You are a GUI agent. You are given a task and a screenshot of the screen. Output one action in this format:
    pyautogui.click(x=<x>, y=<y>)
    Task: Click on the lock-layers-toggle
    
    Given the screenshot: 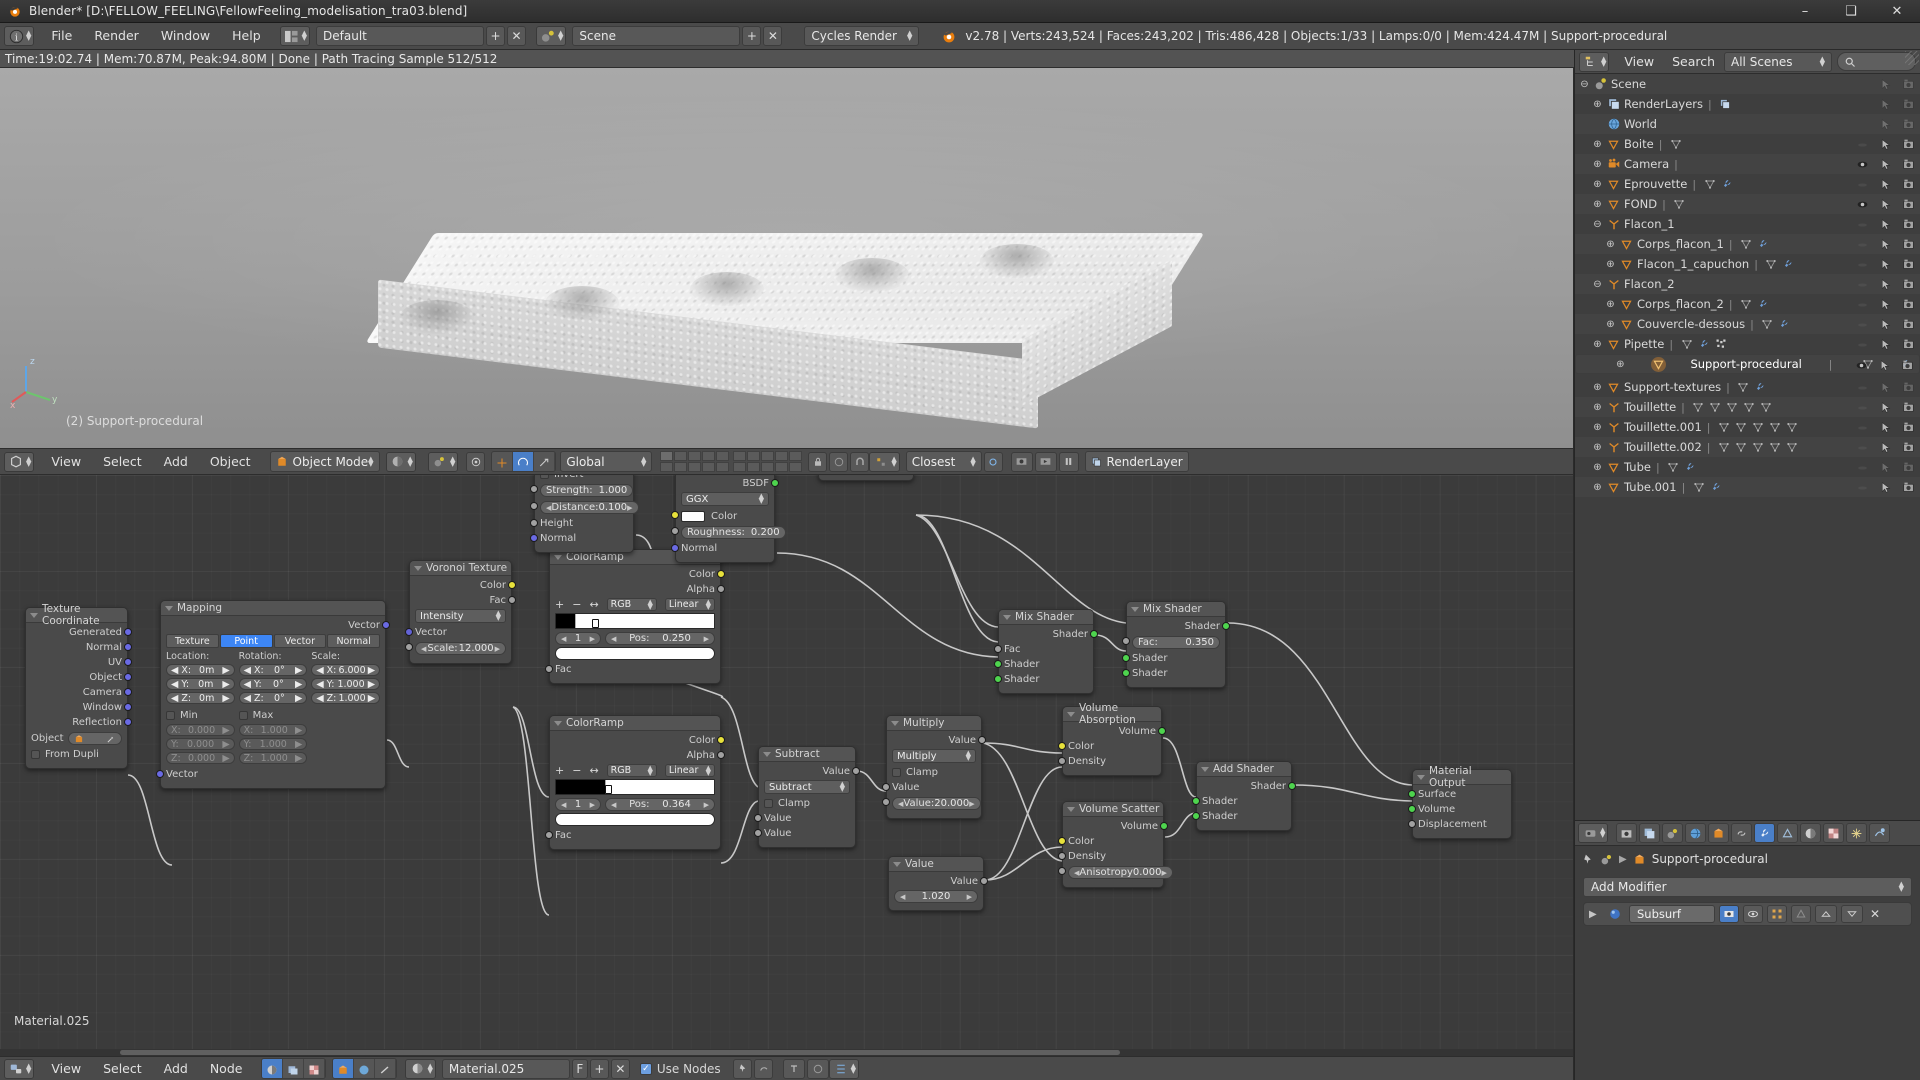 What is the action you would take?
    pyautogui.click(x=818, y=461)
    